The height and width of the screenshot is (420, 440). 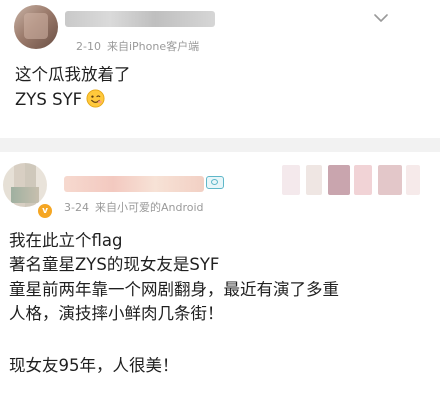 I want to click on post-date: 3-24, so click(x=76, y=207).